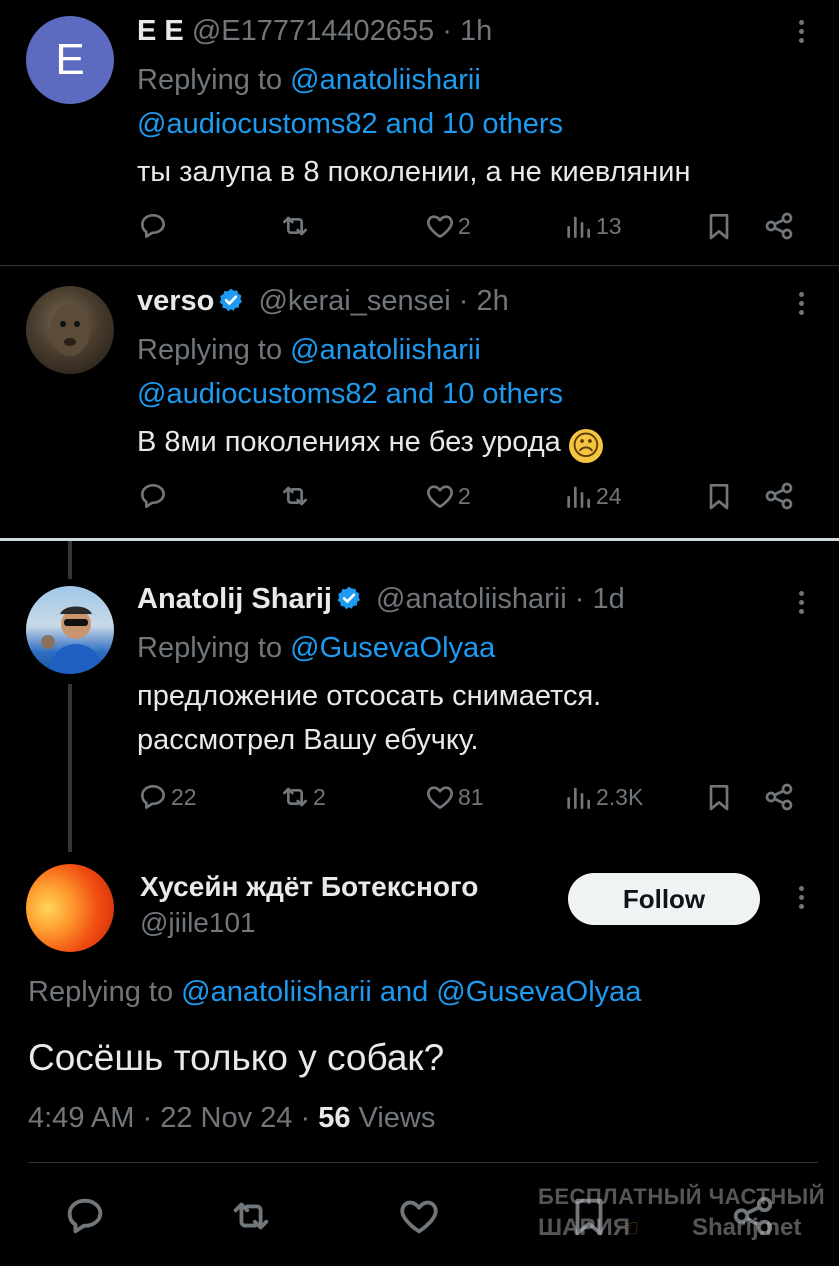 Image resolution: width=839 pixels, height=1266 pixels. What do you see at coordinates (236, 1057) in the screenshot?
I see `tweet-text: Сосёшь только у собак?` at bounding box center [236, 1057].